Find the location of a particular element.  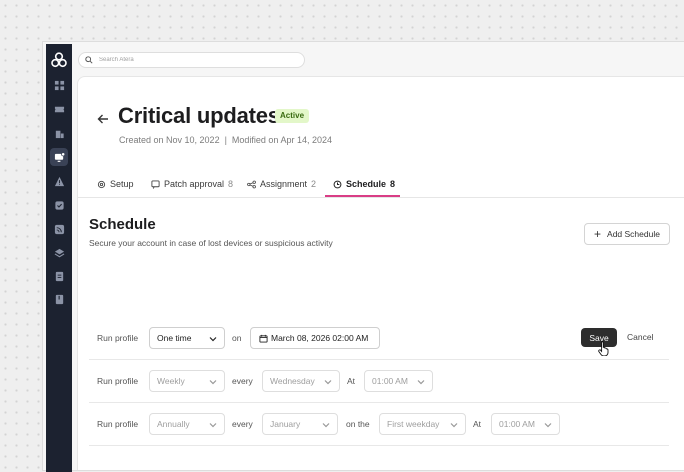

tab-assignment: Assignment 2 is located at coordinates (281, 184).